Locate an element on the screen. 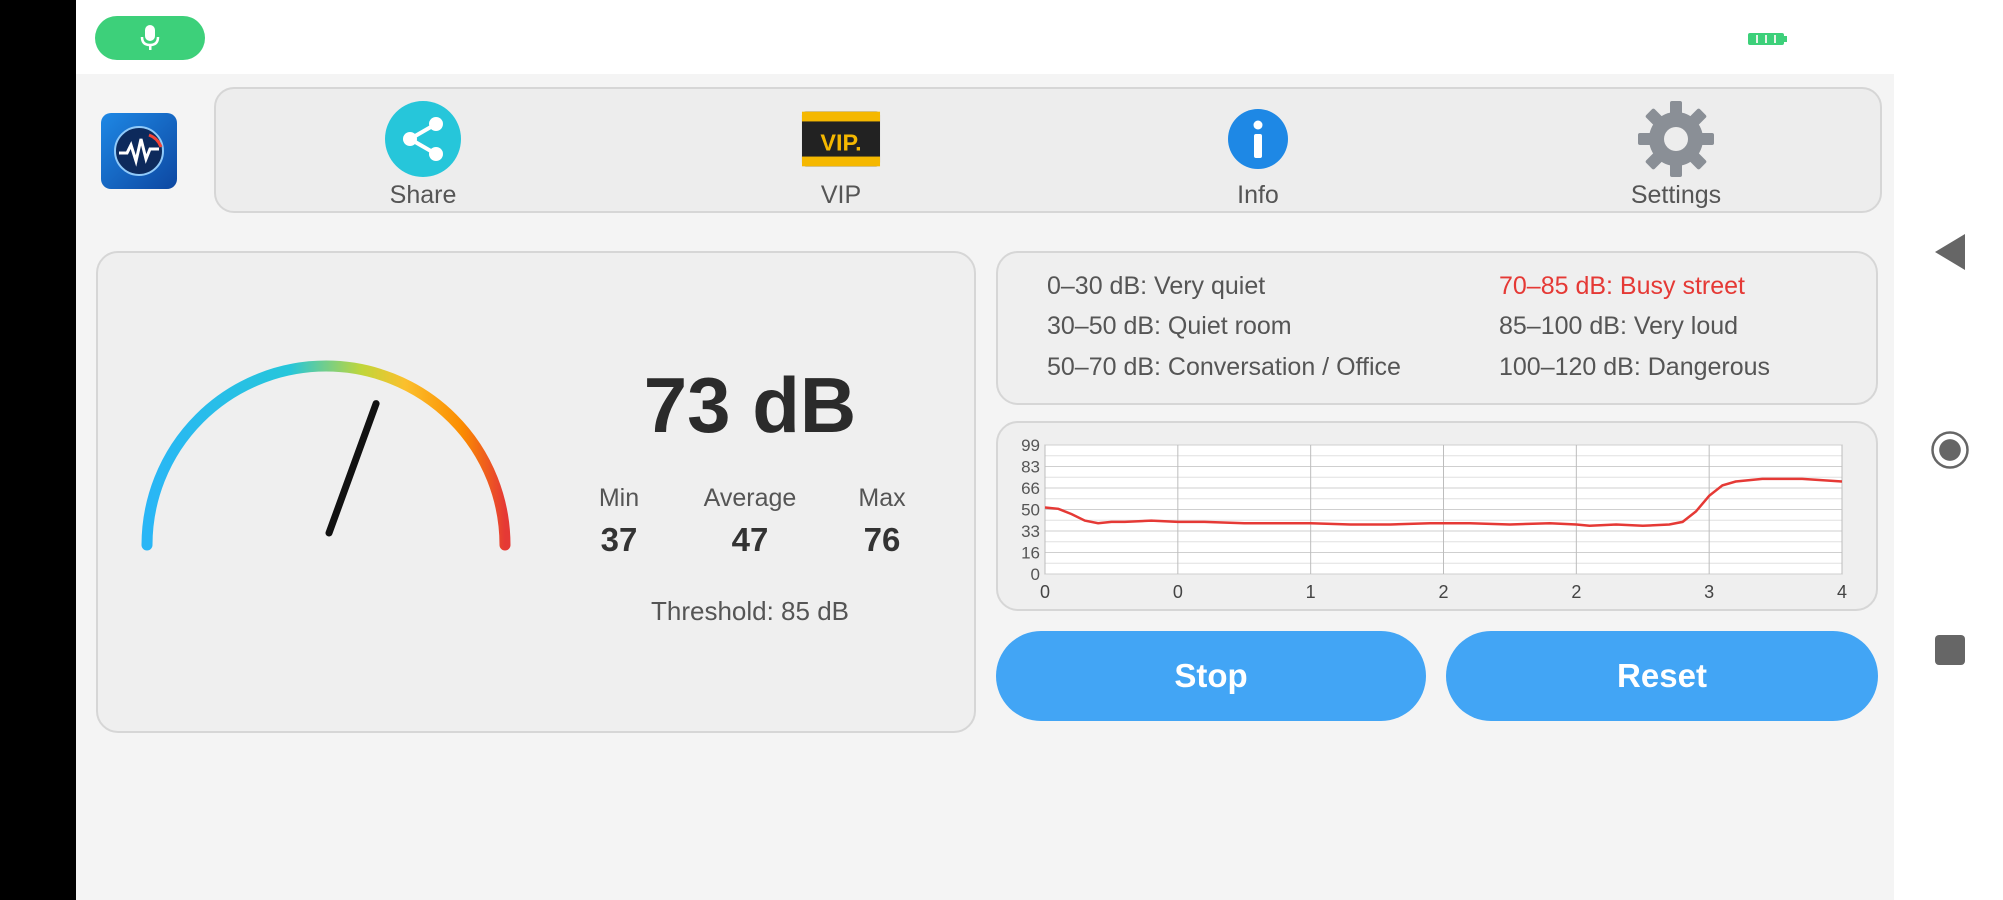 Image resolution: width=2003 pixels, height=900 pixels. stop-button: Stop is located at coordinates (1211, 676).